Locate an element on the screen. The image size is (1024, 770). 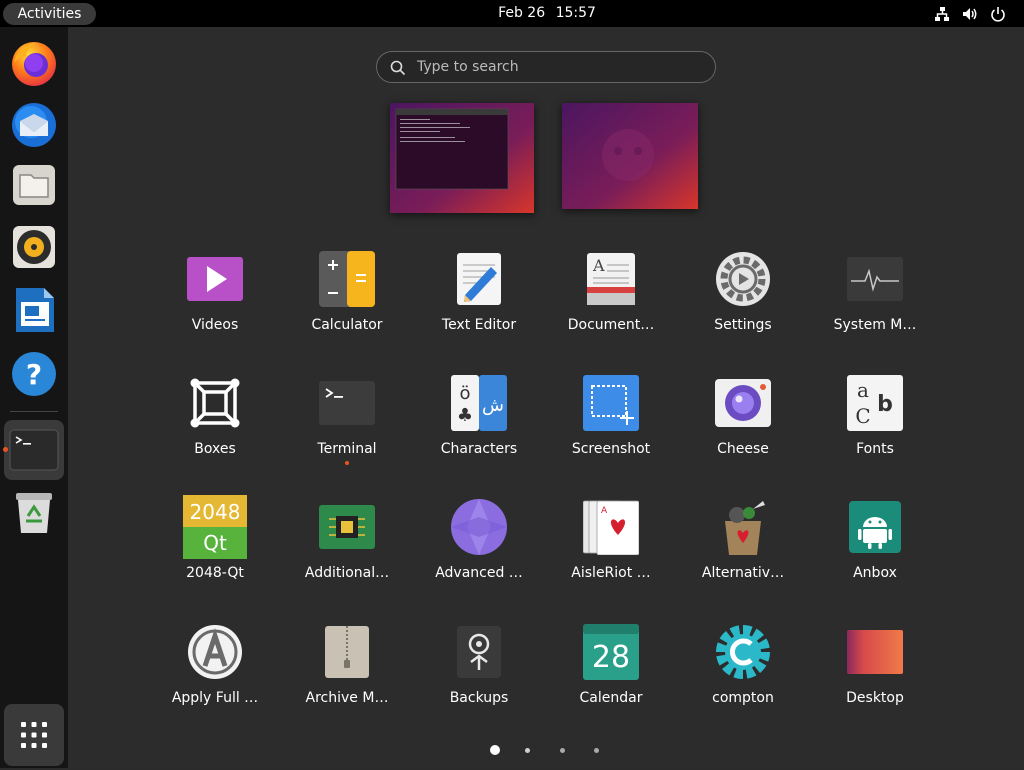
calendar-icon: 28 is located at coordinates (611, 652).